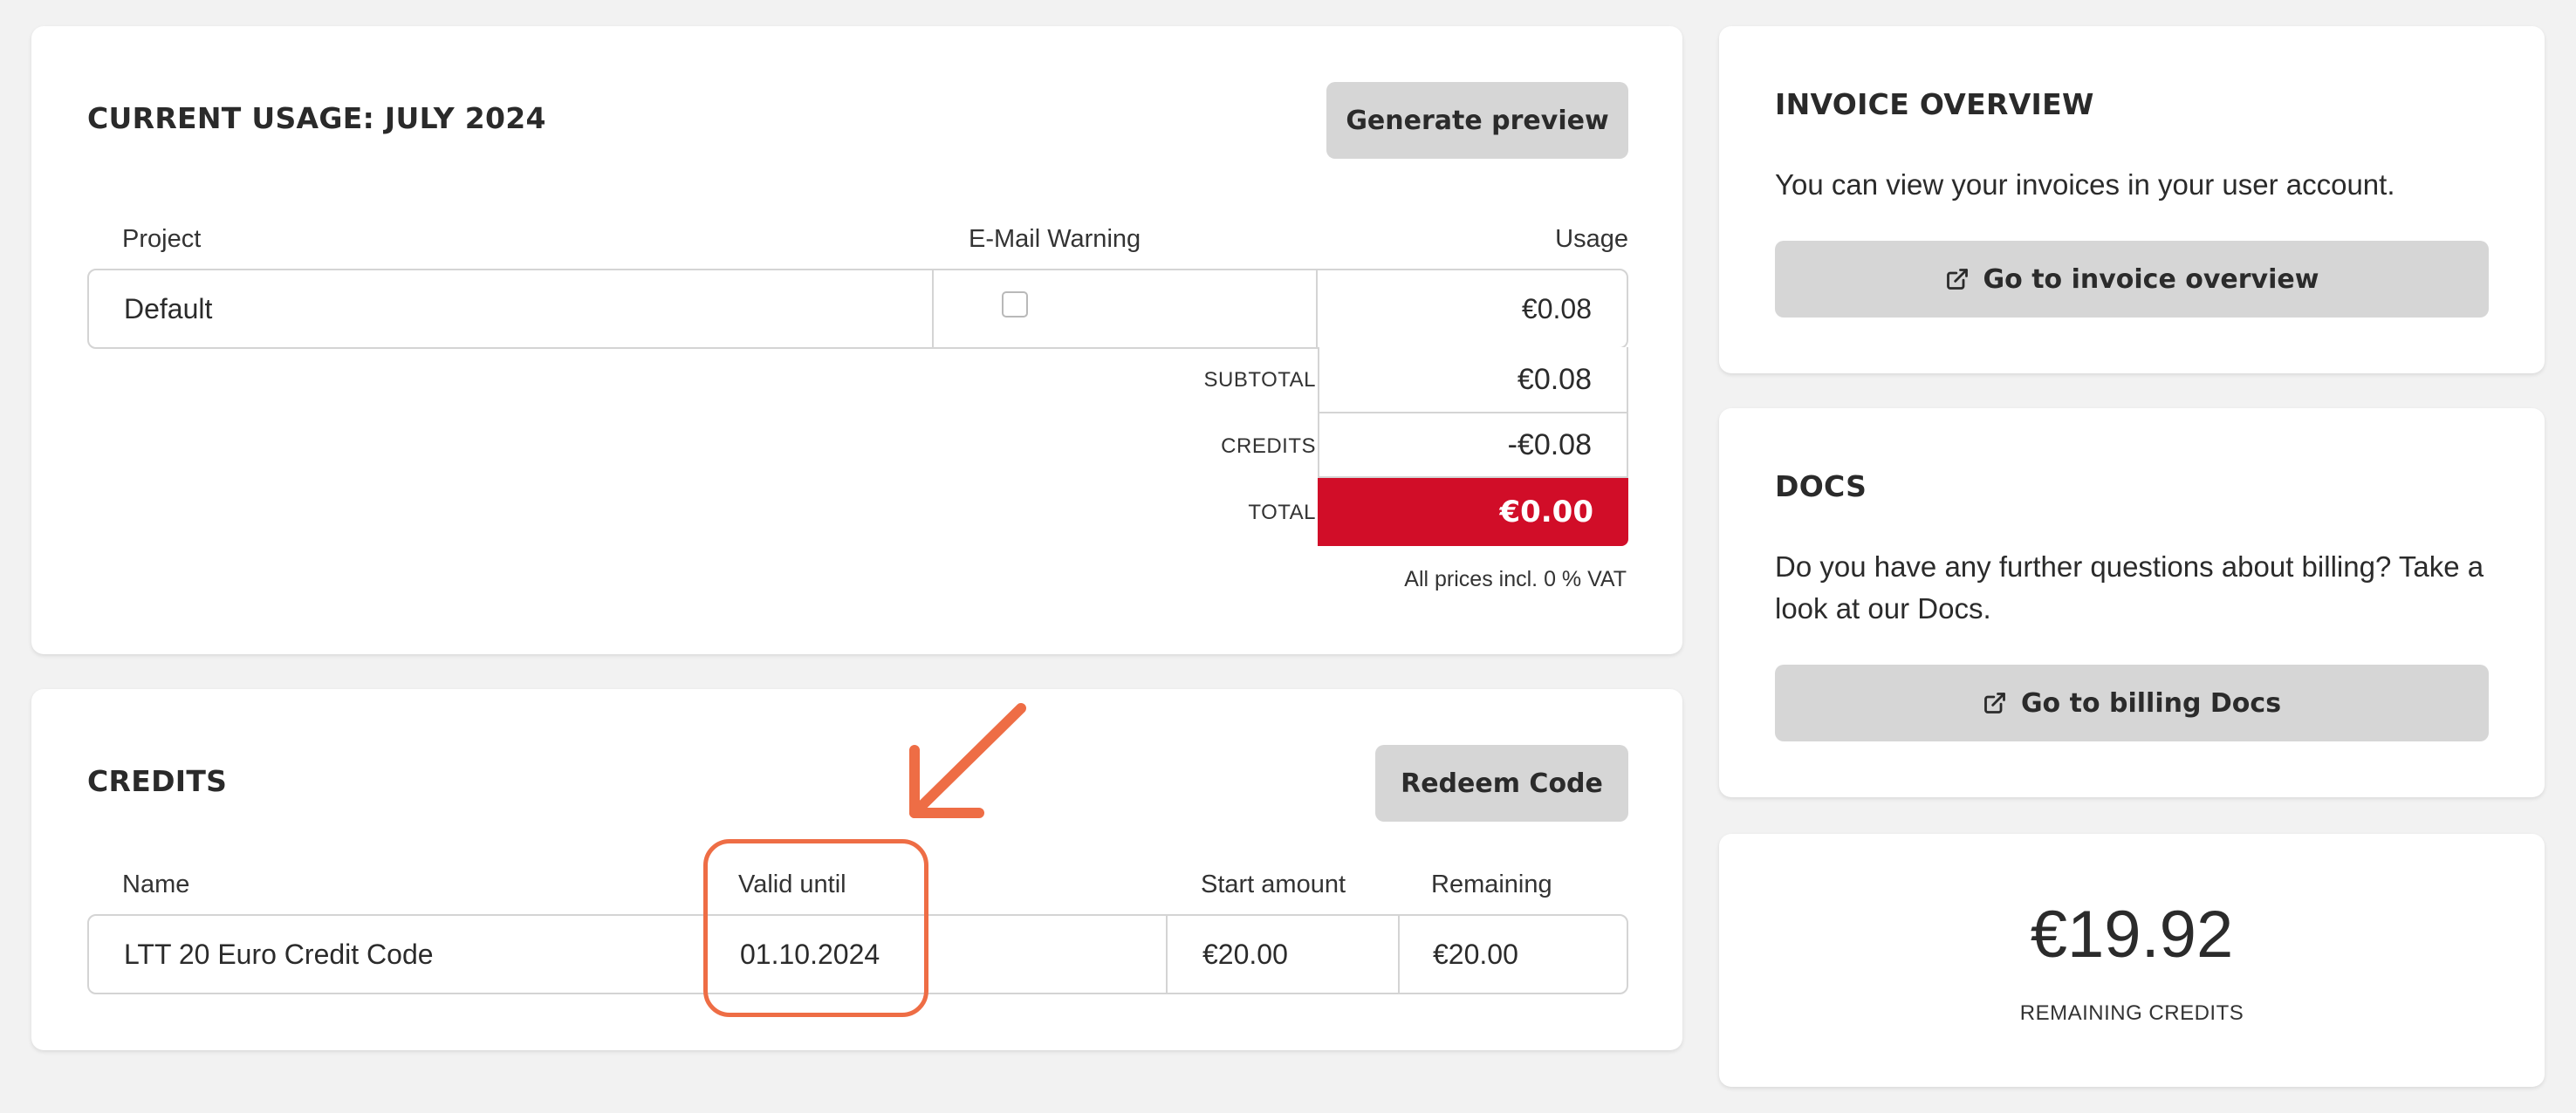 The image size is (2576, 1113). What do you see at coordinates (1935, 104) in the screenshot?
I see `invoice-overview-title: INVOICE OVERVIEW` at bounding box center [1935, 104].